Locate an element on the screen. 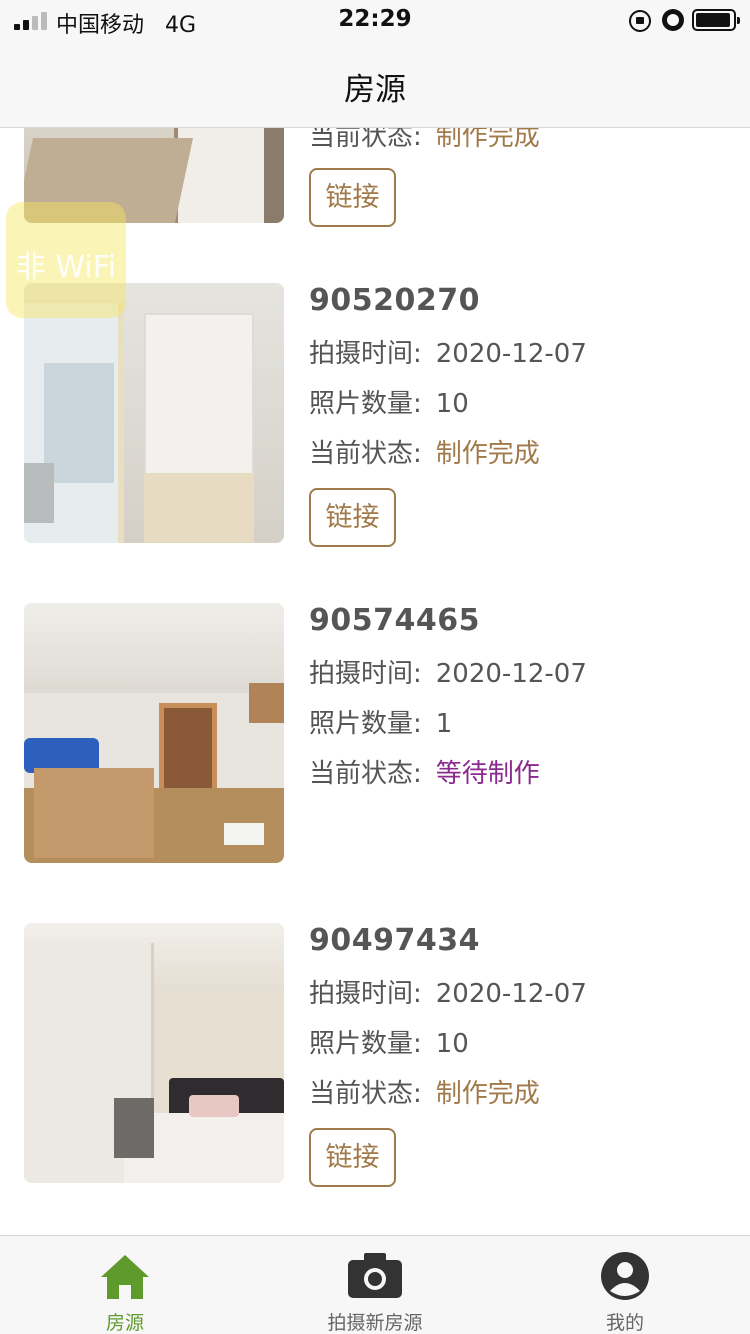  tab-bar: 房源 拍摄新房源 我的 is located at coordinates (375, 1284).